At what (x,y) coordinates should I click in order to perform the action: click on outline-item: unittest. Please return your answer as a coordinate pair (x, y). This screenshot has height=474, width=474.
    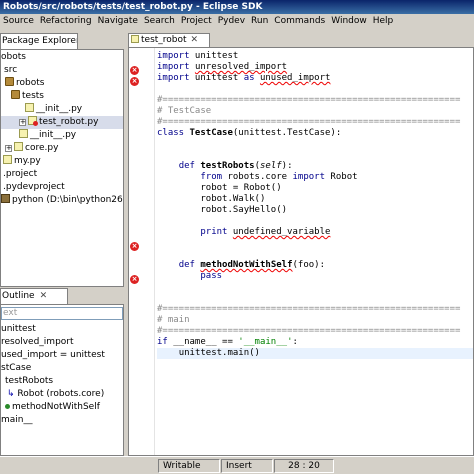
    Looking at the image, I should click on (18, 329).